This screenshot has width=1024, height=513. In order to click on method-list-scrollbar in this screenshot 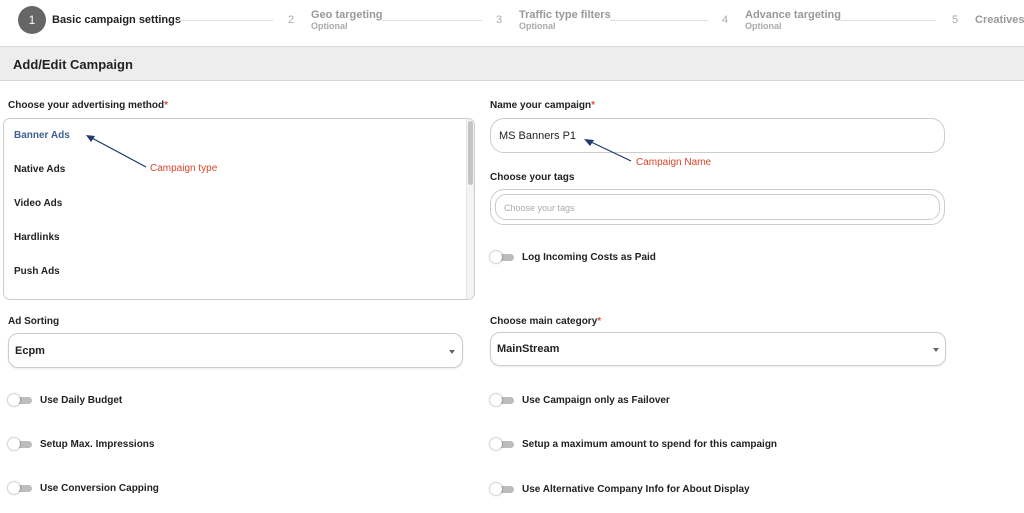, I will do `click(470, 209)`.